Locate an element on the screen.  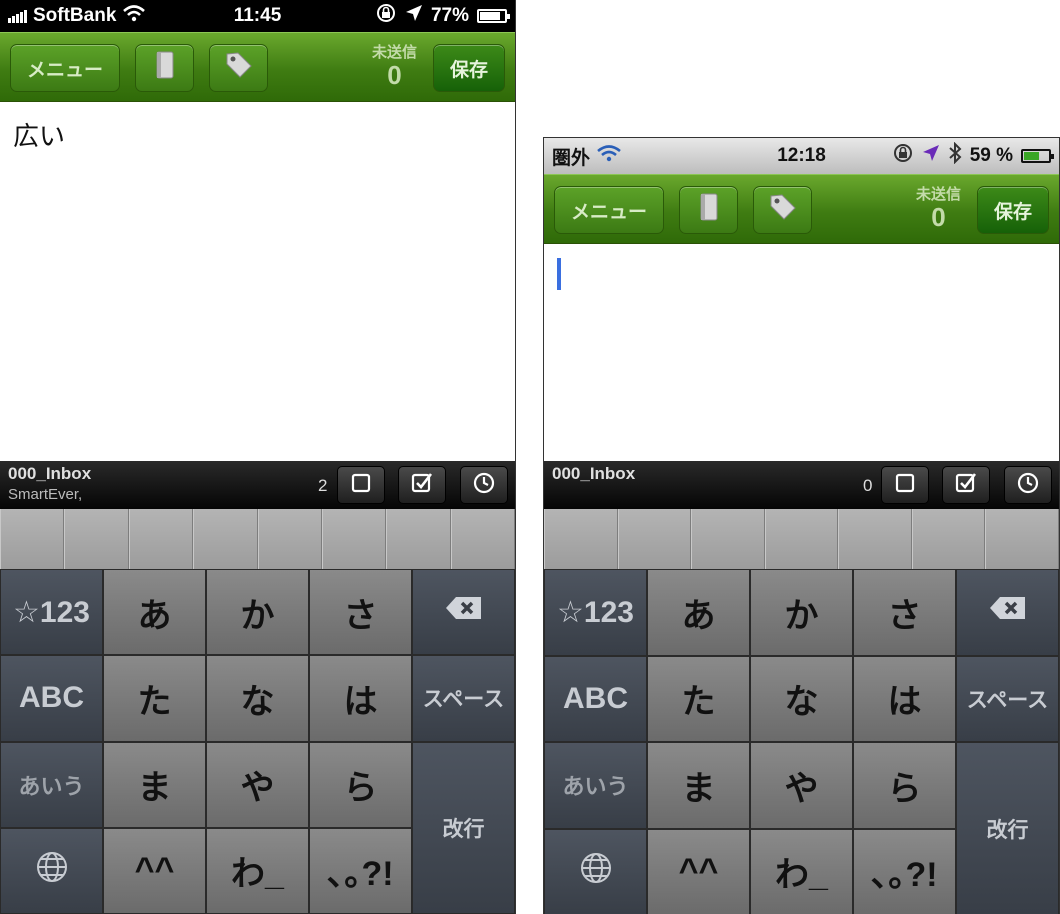
tag-list: SmartEver, is located at coordinates (45, 494).